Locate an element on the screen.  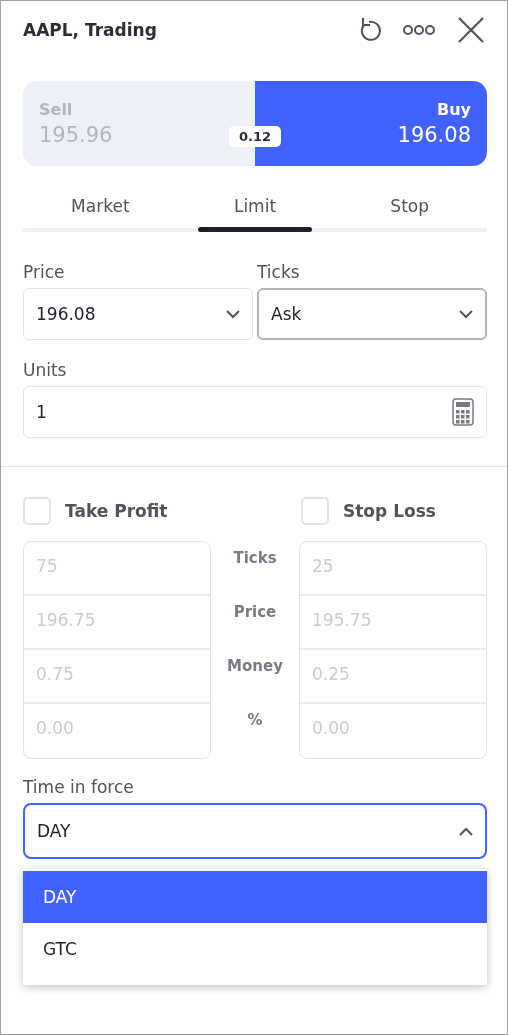
order-type-tab: Market is located at coordinates (100, 207).